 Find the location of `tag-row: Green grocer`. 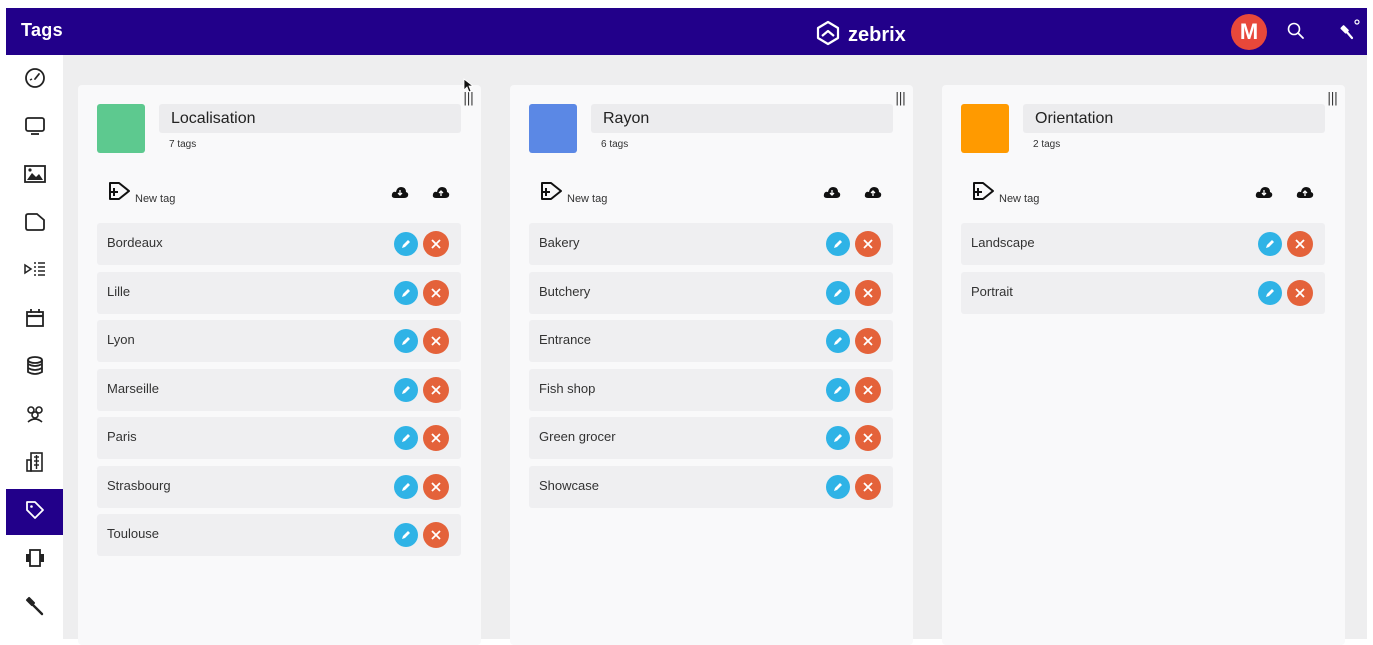

tag-row: Green grocer is located at coordinates (711, 438).